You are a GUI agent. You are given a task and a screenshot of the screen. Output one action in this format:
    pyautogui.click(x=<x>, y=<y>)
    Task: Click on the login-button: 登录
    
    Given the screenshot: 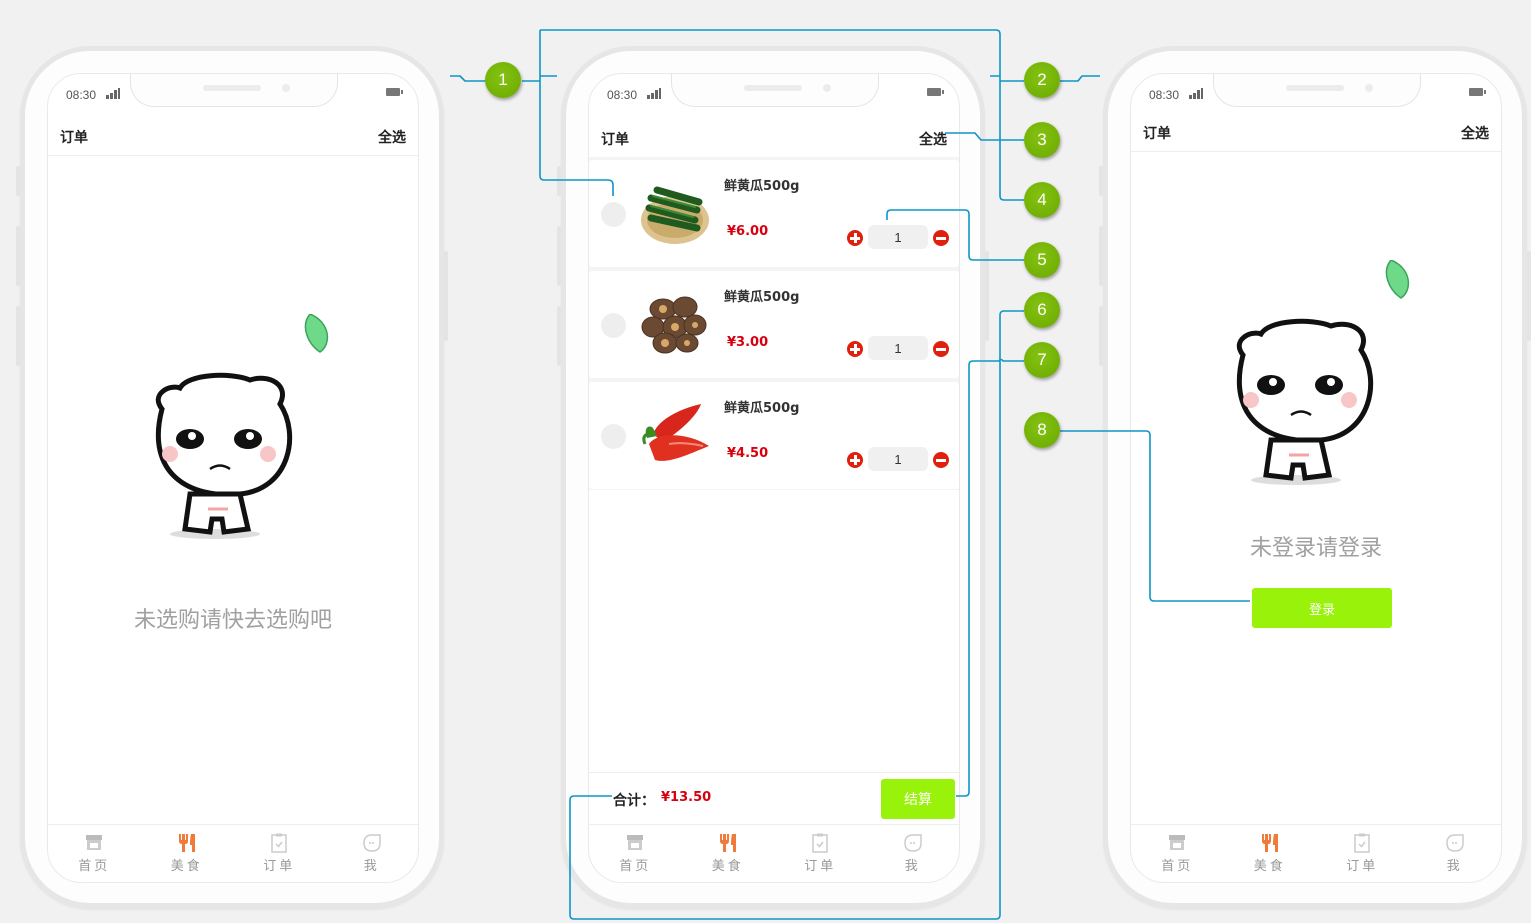 What is the action you would take?
    pyautogui.click(x=1322, y=608)
    